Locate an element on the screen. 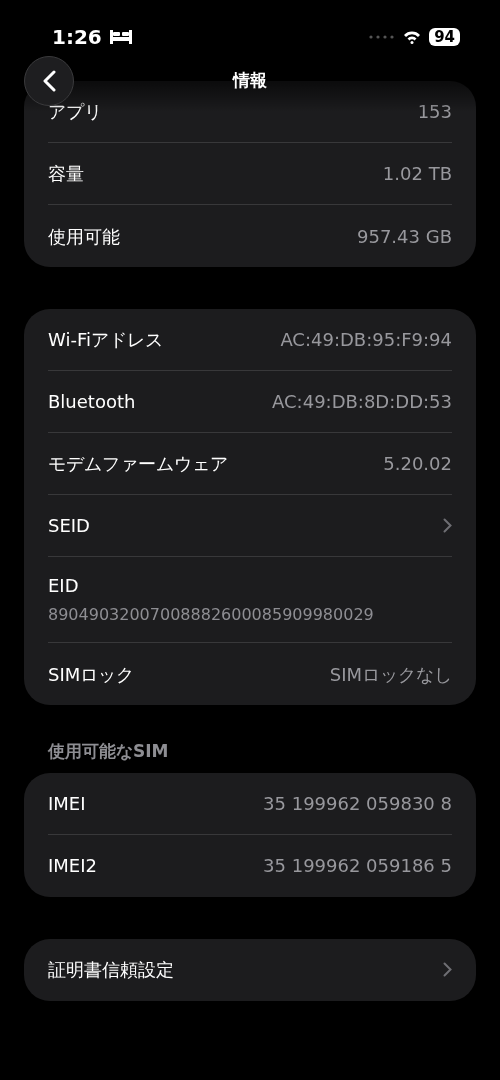  bed-icon is located at coordinates (120, 37).